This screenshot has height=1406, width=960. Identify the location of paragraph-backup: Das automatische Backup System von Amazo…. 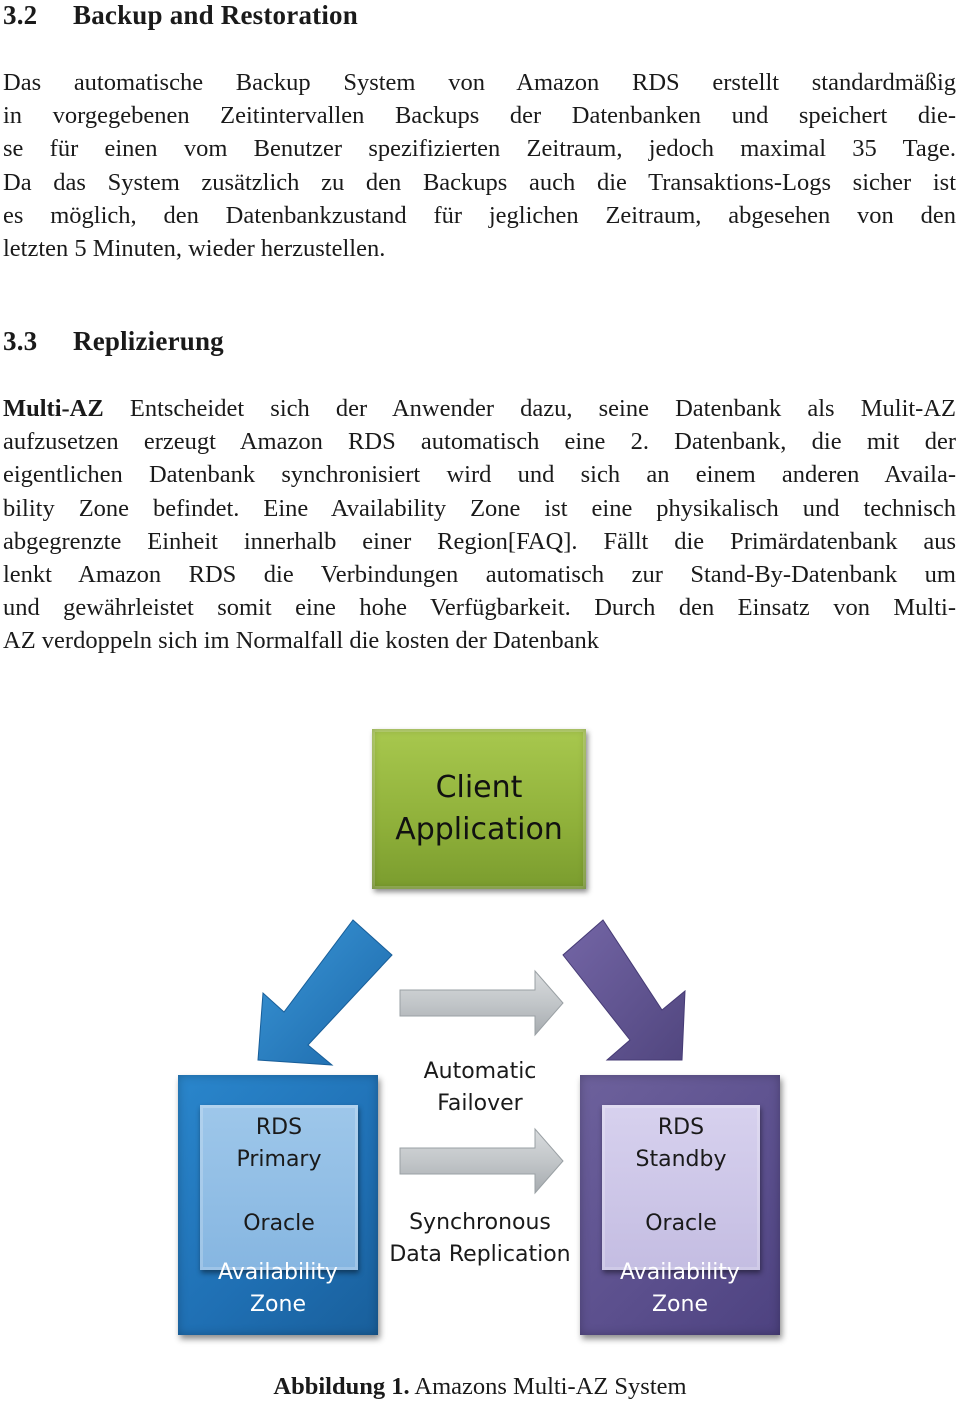
(479, 165).